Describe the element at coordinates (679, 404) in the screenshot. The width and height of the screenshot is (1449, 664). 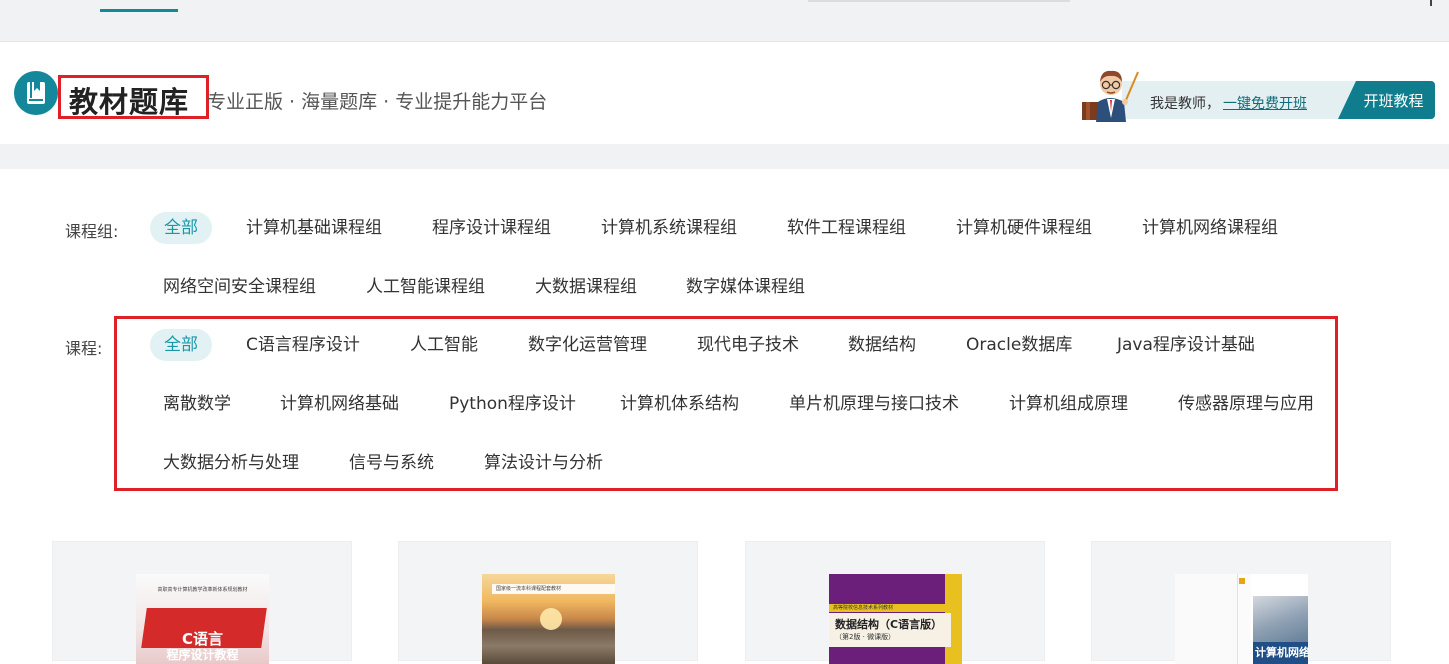
I see `course-computer-architecture: 计算机体系结构` at that location.